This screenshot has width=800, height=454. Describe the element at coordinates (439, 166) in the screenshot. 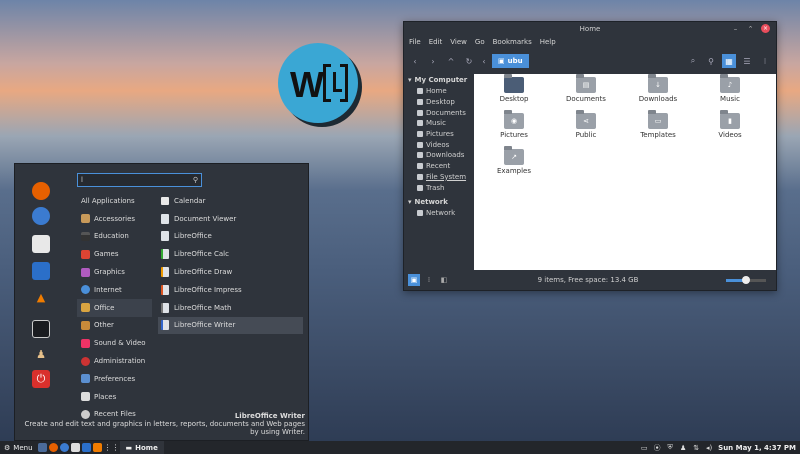

I see `sidebar-item-recent: Recent` at that location.